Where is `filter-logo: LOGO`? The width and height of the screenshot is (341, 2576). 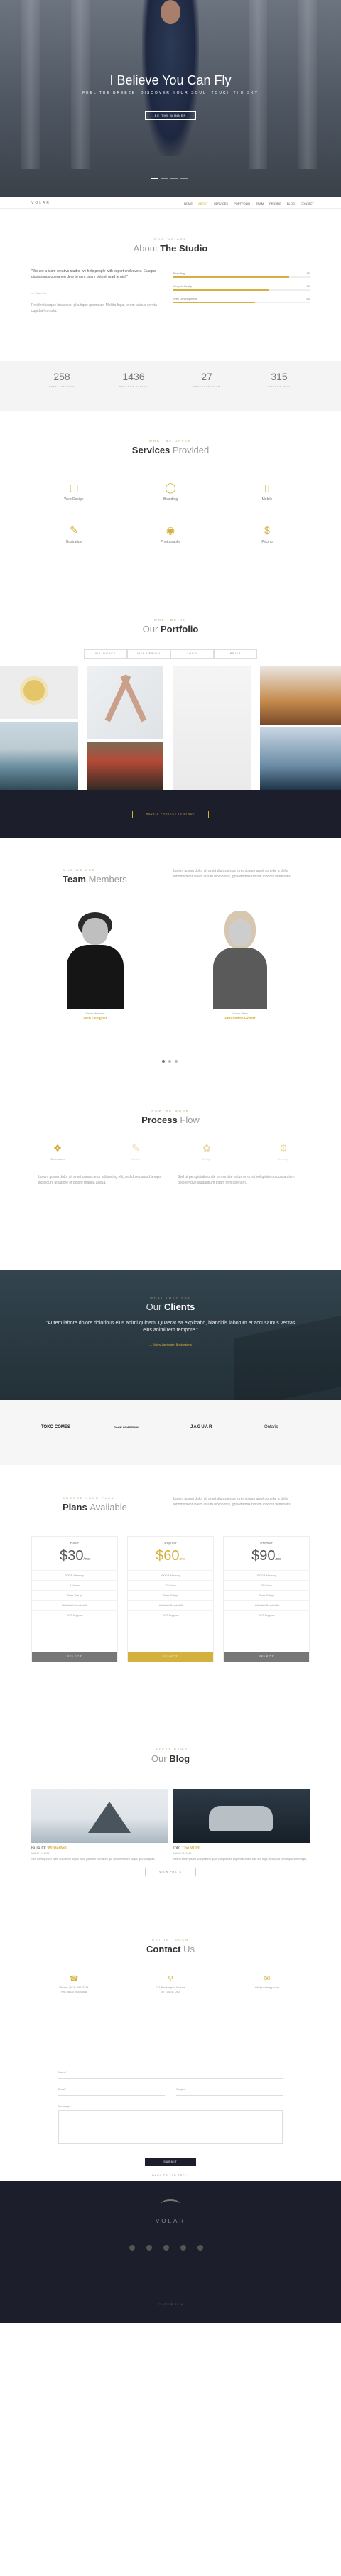
filter-logo: LOGO is located at coordinates (192, 654).